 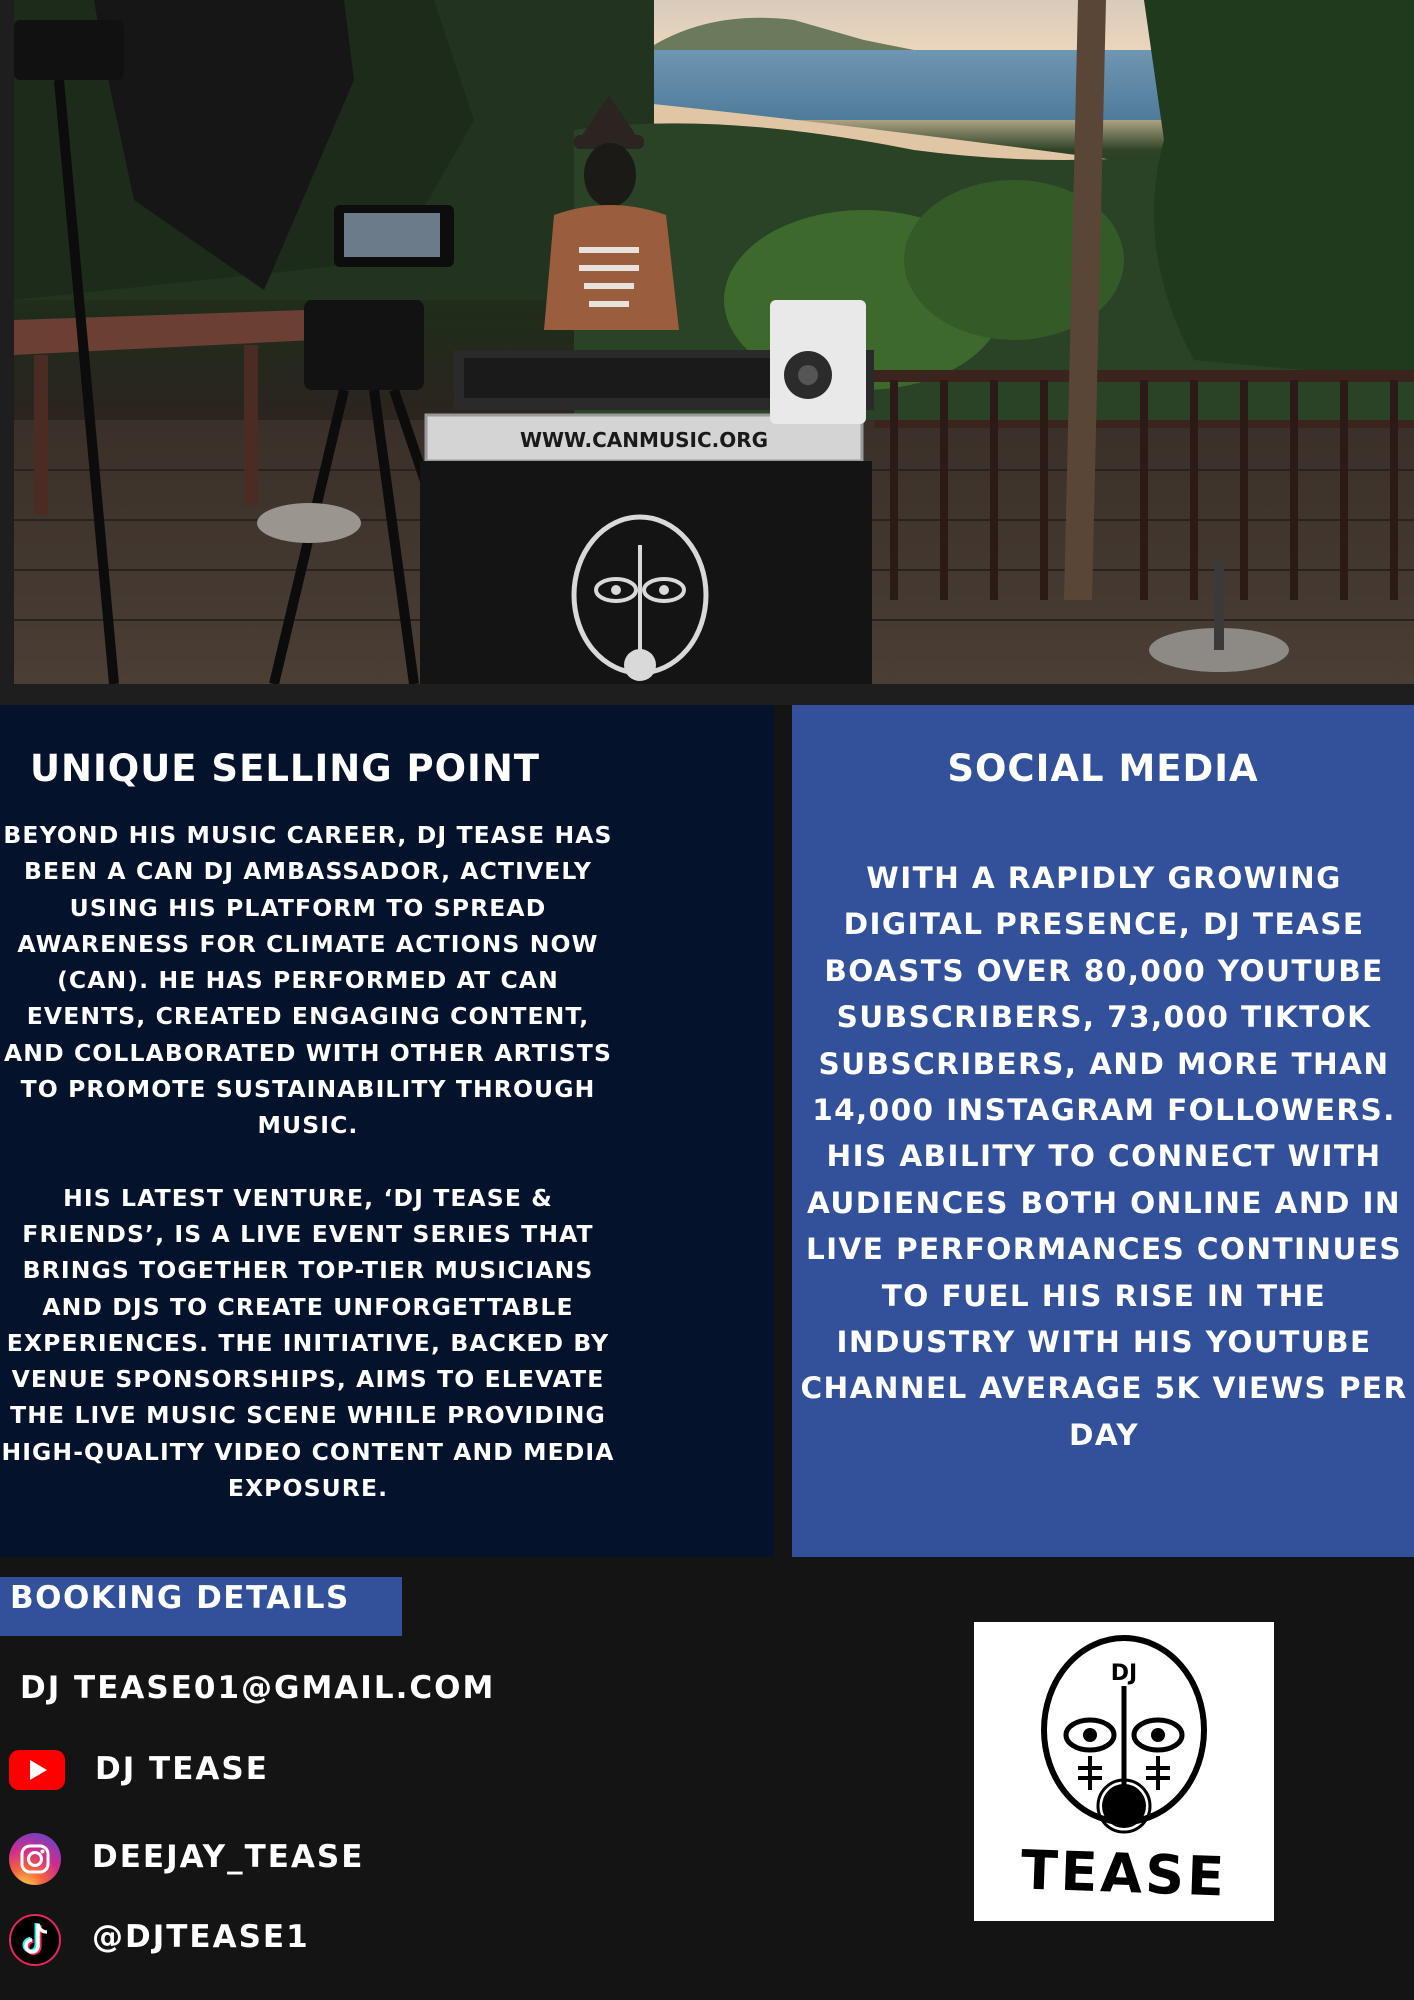 What do you see at coordinates (1103, 768) in the screenshot?
I see `social-media-heading: SOCIAL MEDIA` at bounding box center [1103, 768].